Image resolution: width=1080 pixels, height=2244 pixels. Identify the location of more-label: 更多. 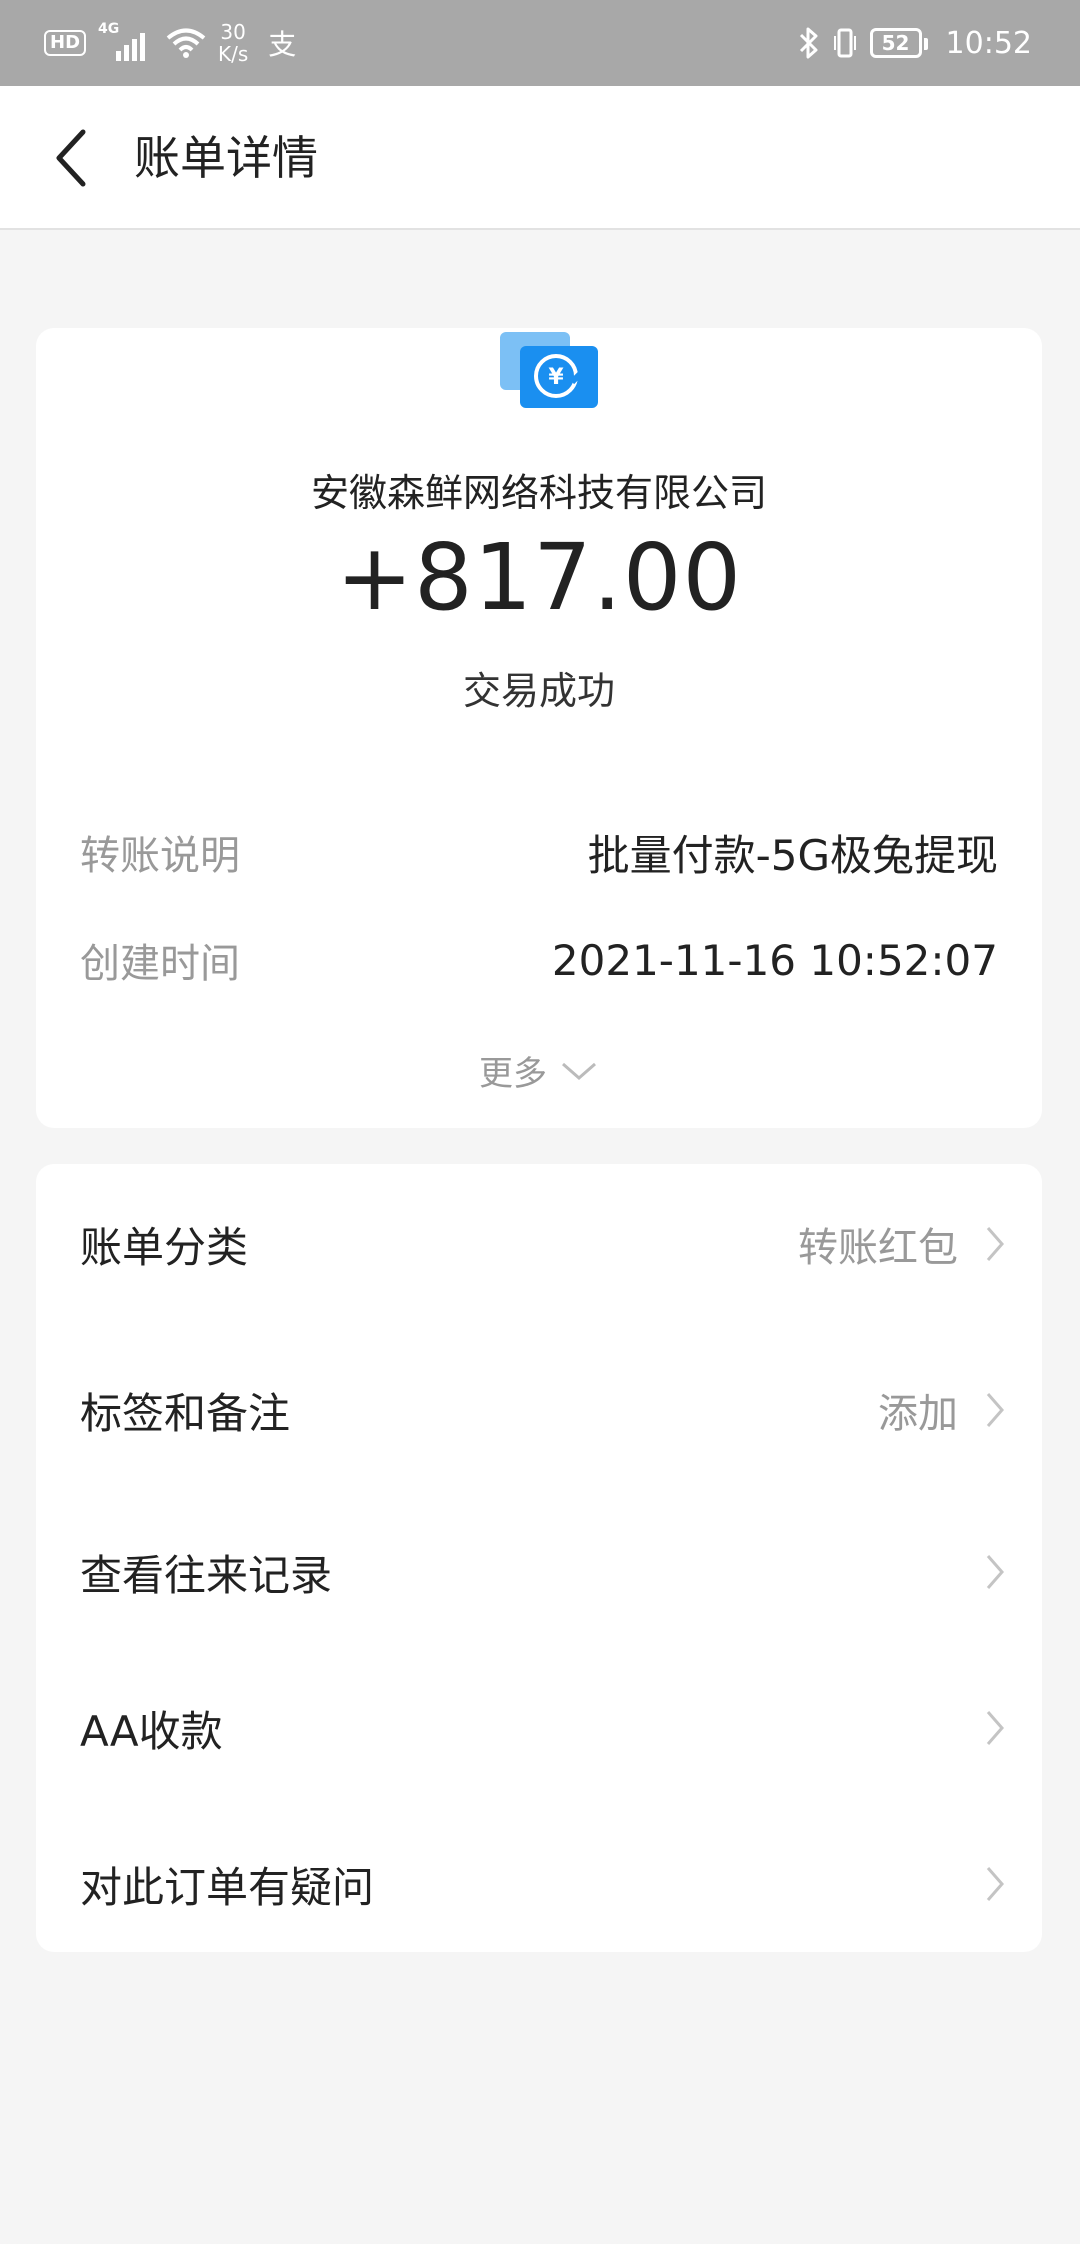
(513, 1074).